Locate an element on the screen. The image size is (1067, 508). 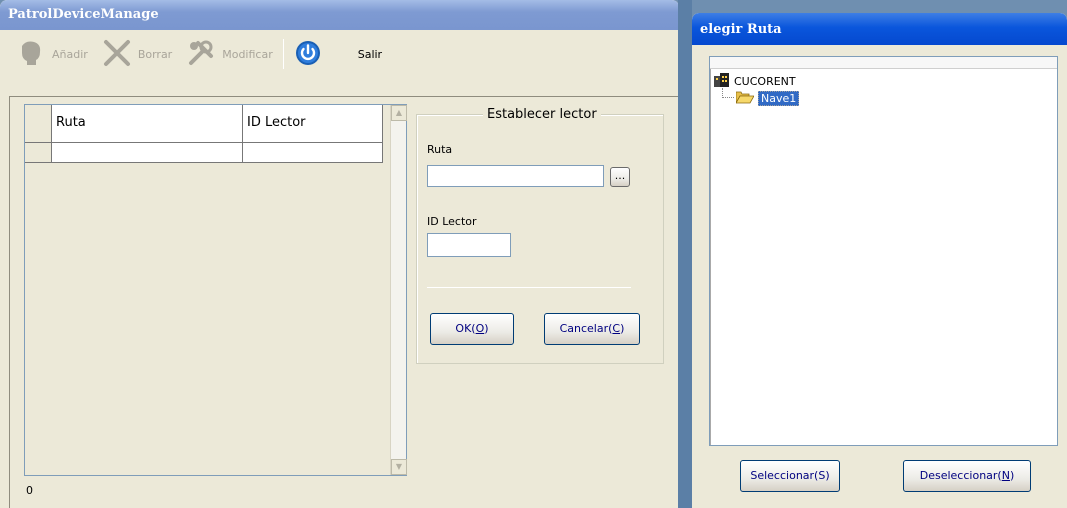
group-divider is located at coordinates (529, 287).